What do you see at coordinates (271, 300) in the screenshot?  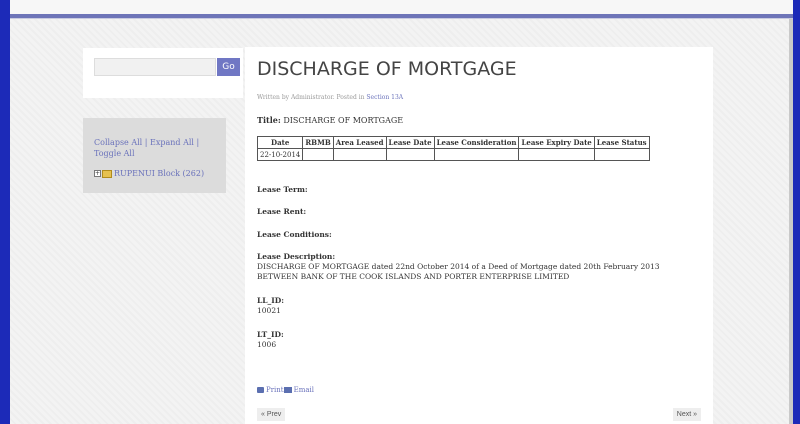 I see `ll-id-label: LL_ID:` at bounding box center [271, 300].